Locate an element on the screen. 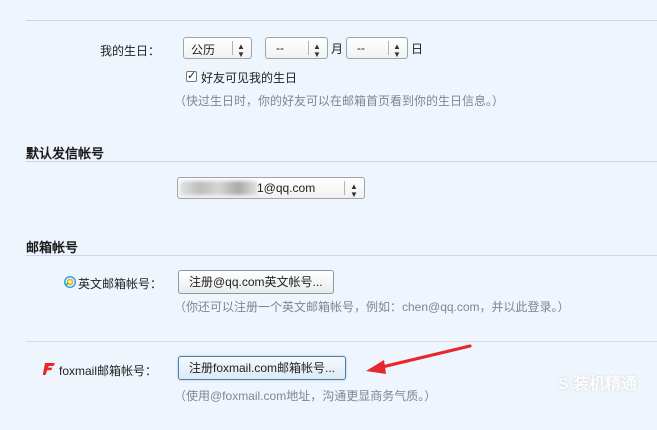 The height and width of the screenshot is (430, 657). redacted-email-prefix is located at coordinates (219, 188).